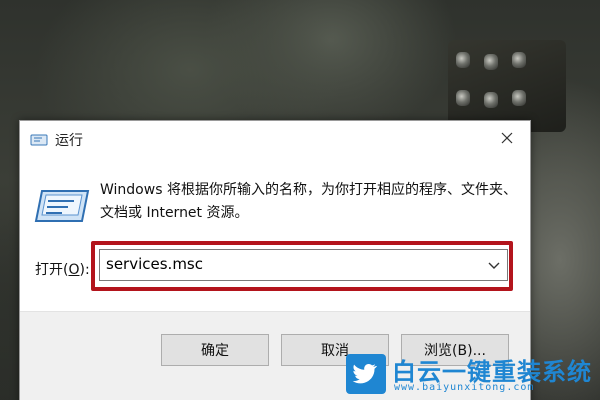 This screenshot has height=400, width=600. I want to click on watermark: 白云一键重装系统 www.baiyunxitong.com, so click(471, 374).